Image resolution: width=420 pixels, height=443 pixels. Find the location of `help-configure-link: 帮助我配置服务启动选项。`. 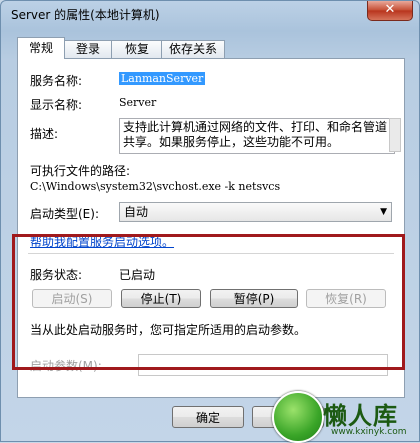

help-configure-link: 帮助我配置服务启动选项。 is located at coordinates (102, 241).